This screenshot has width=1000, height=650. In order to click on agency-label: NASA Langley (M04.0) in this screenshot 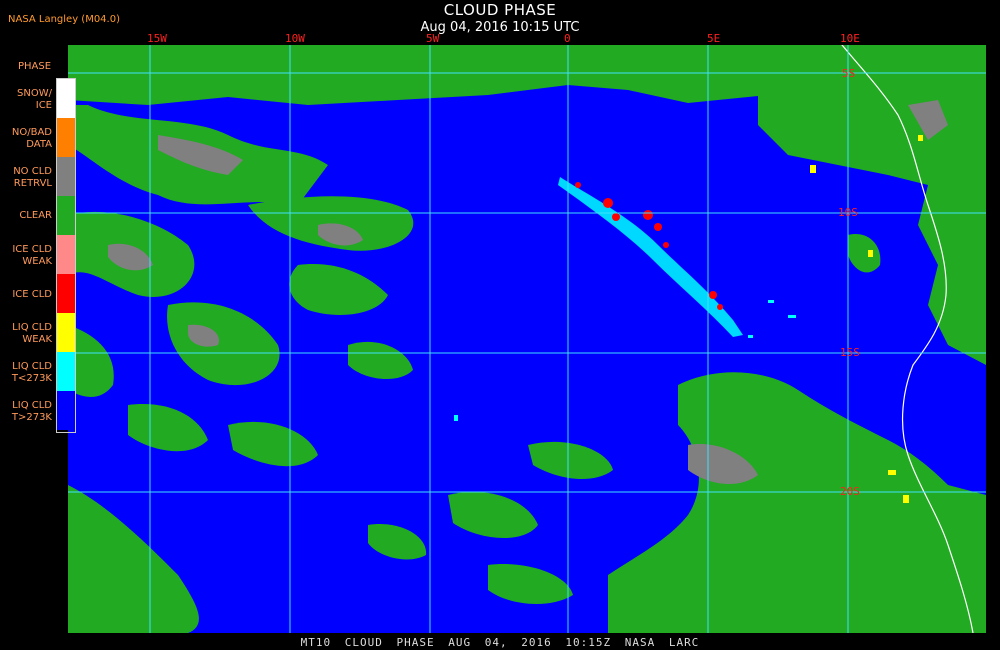, I will do `click(64, 19)`.